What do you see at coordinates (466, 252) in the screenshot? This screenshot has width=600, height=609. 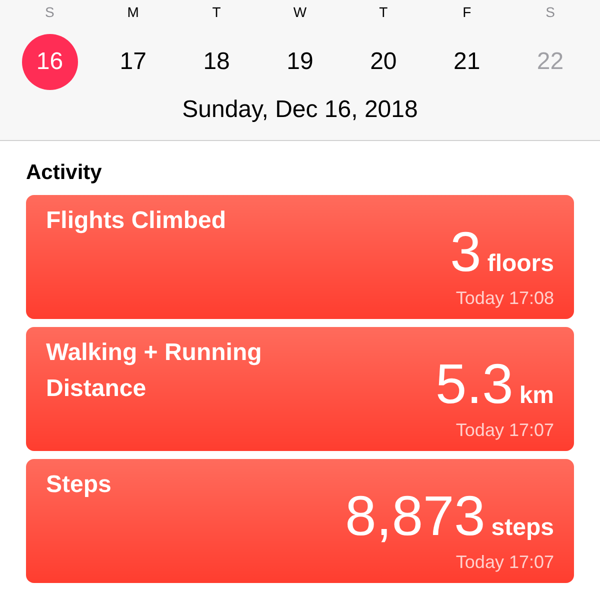 I see `metric-value: 3` at bounding box center [466, 252].